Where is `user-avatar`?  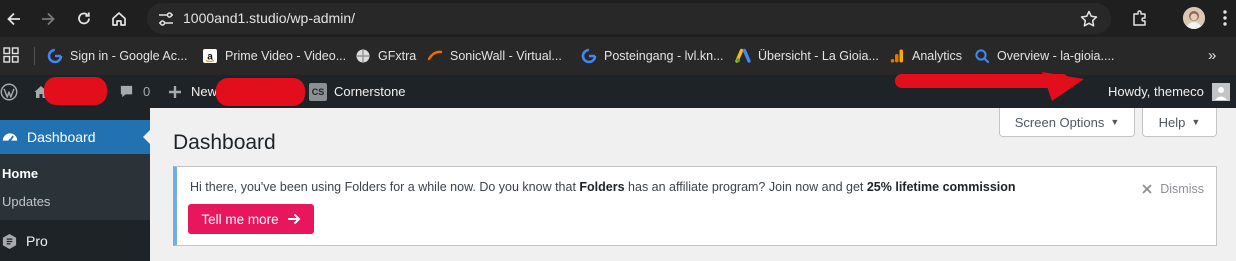 user-avatar is located at coordinates (1220, 91).